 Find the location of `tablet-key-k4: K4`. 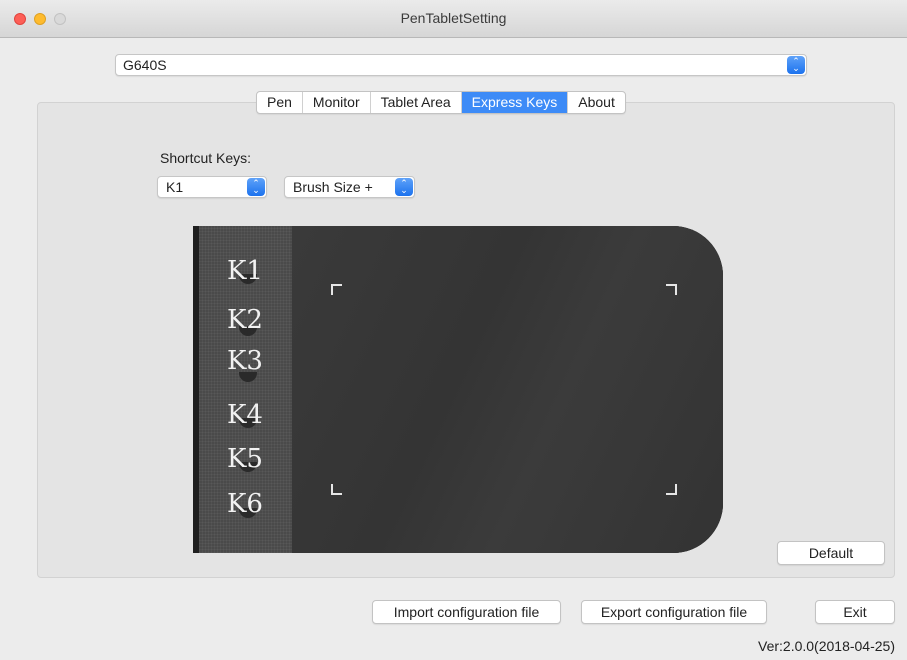

tablet-key-k4: K4 is located at coordinates (245, 415).